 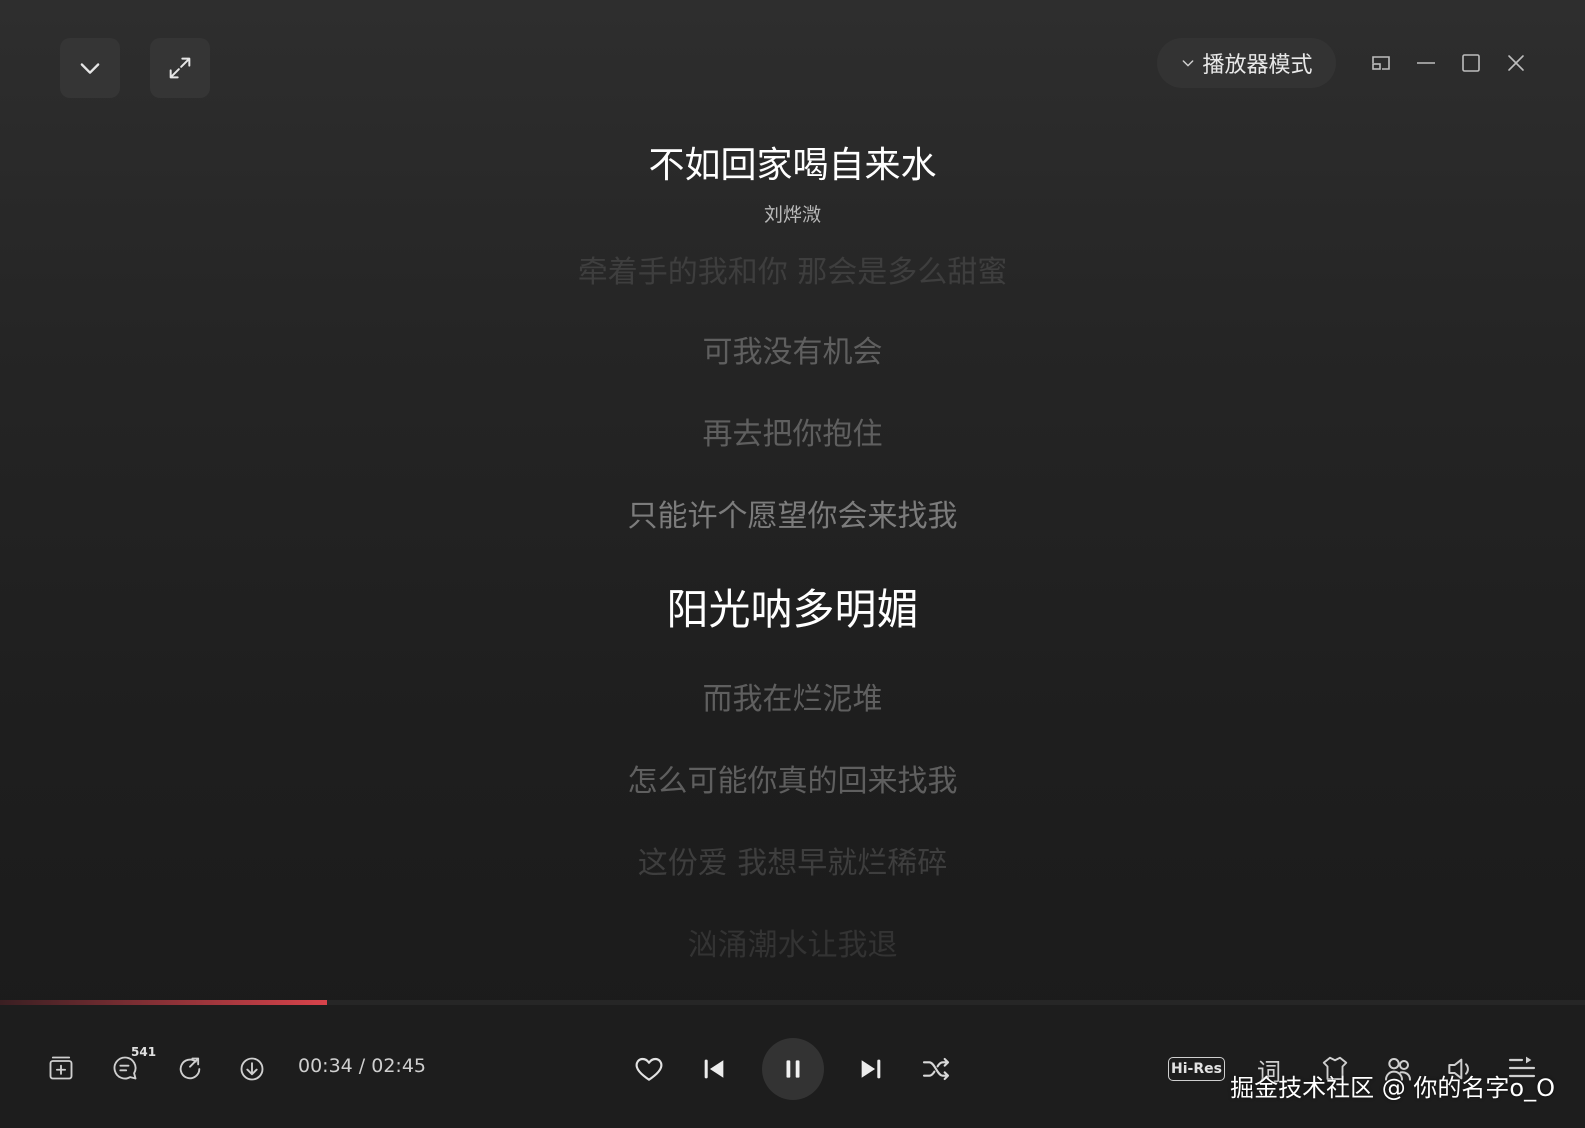 I want to click on pause-icon, so click(x=793, y=1069).